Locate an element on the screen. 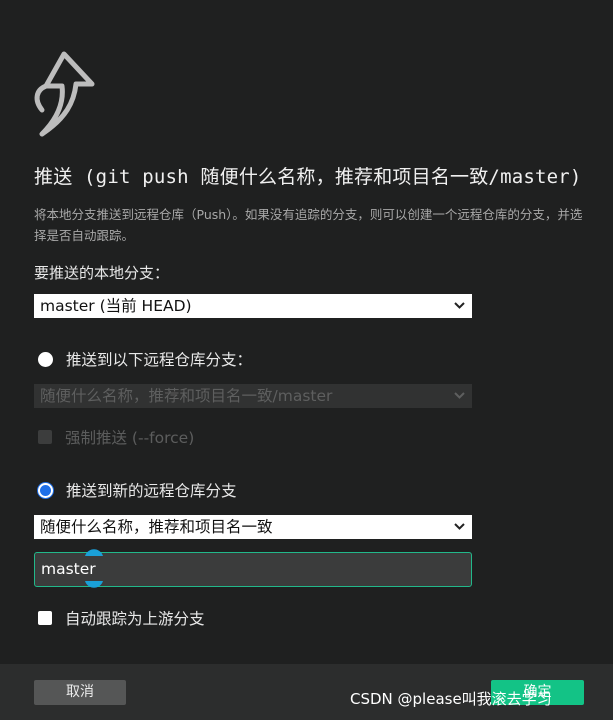 The image size is (613, 720). radio-new-remote-label: 推送到新的远程仓库分支 is located at coordinates (151, 491).